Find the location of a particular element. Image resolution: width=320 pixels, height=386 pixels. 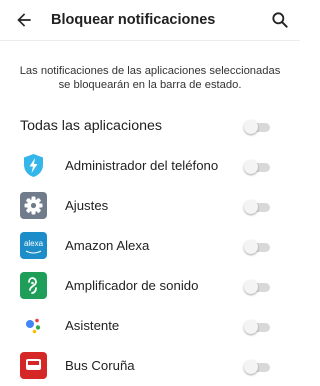

all-apps-label: Todas las aplicaciones is located at coordinates (91, 126).